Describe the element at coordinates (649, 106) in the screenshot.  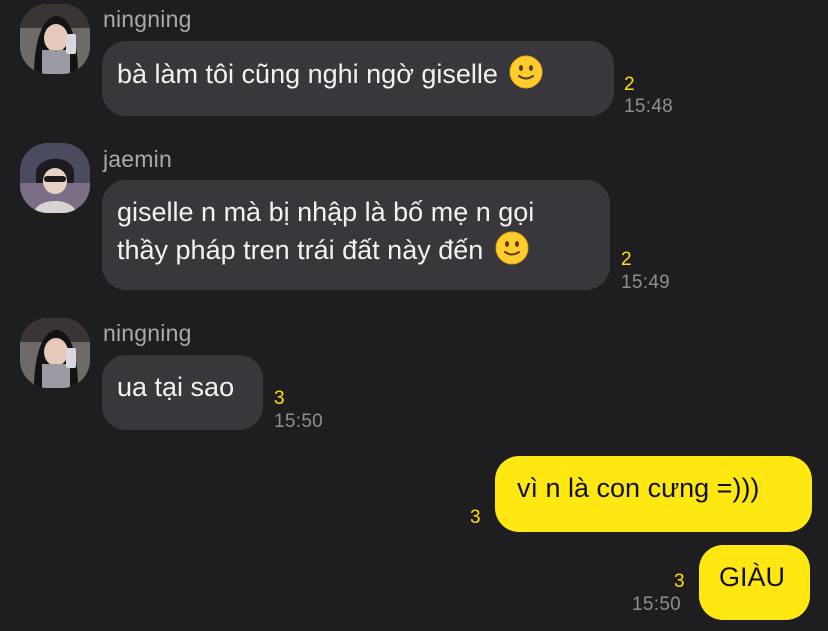
I see `message-timestamp: 15:48` at that location.